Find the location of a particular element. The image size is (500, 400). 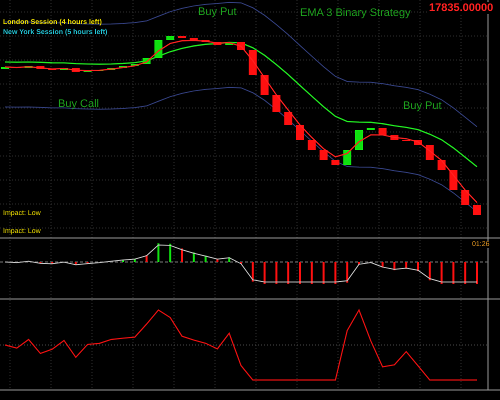

signal-label: Buy Call is located at coordinates (78, 104).